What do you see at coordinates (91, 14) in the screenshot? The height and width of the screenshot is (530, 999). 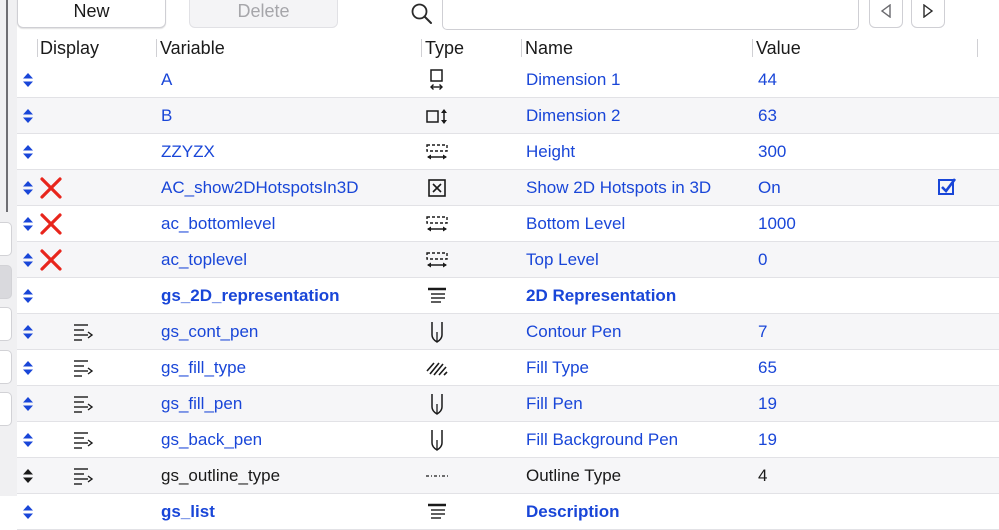 I see `new-button: New` at bounding box center [91, 14].